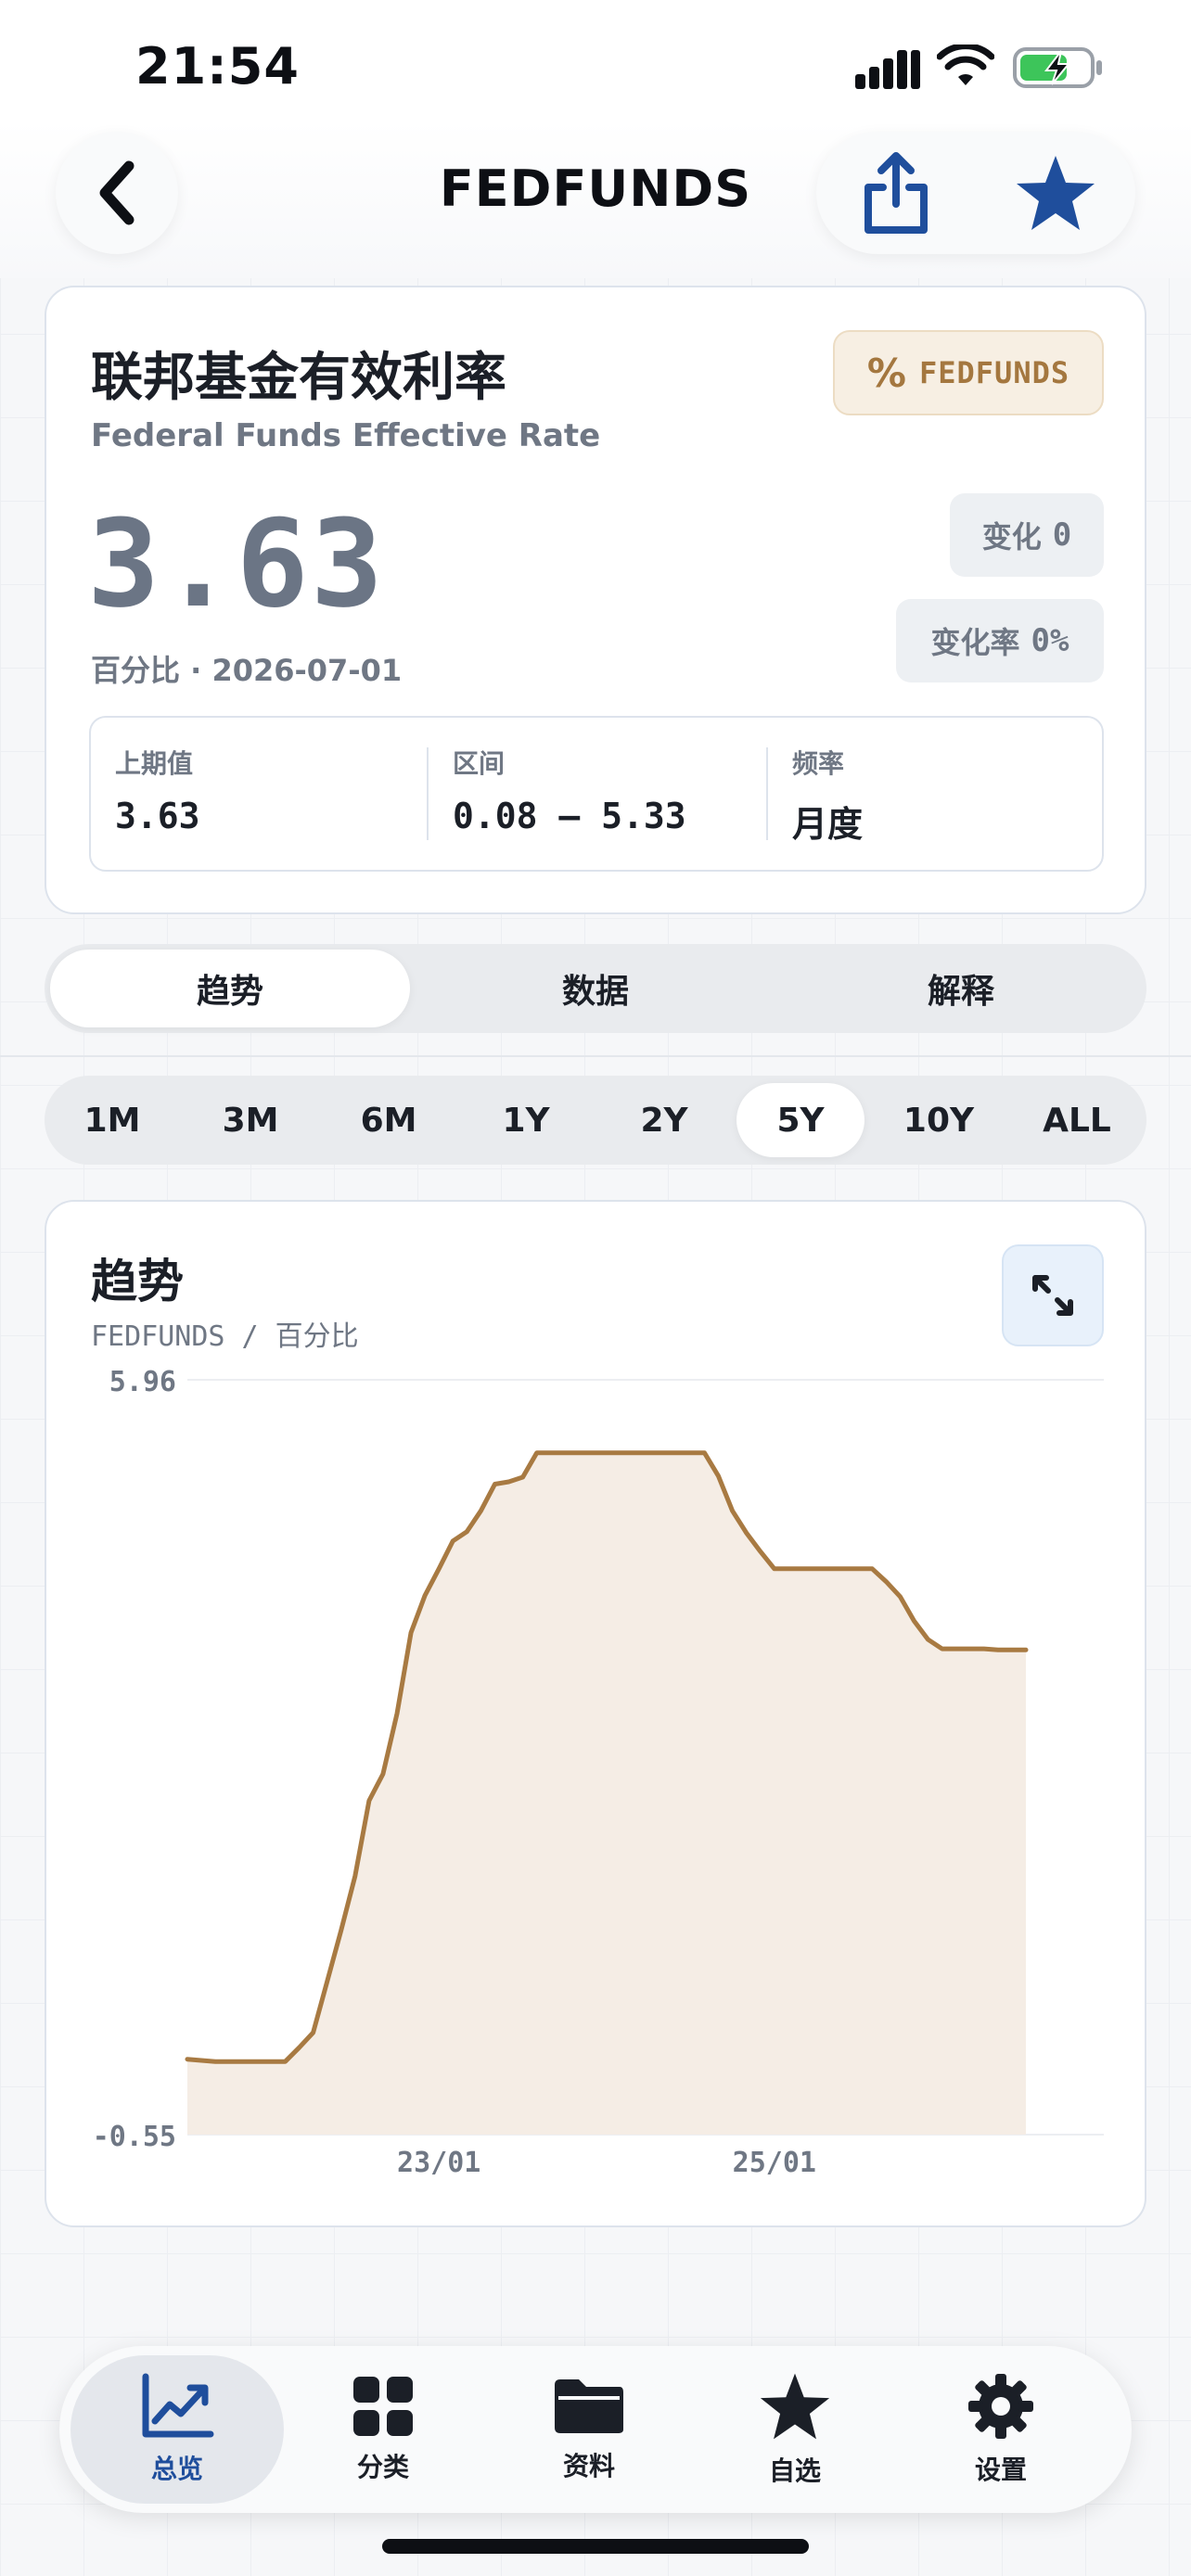 This screenshot has width=1191, height=2576. I want to click on favorite-button, so click(1055, 193).